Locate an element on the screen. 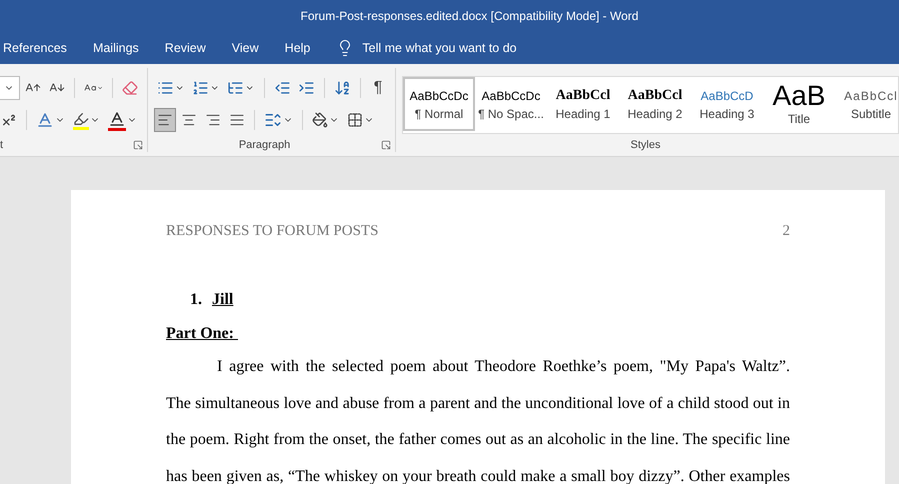  show-marks-button: ¶ is located at coordinates (378, 88).